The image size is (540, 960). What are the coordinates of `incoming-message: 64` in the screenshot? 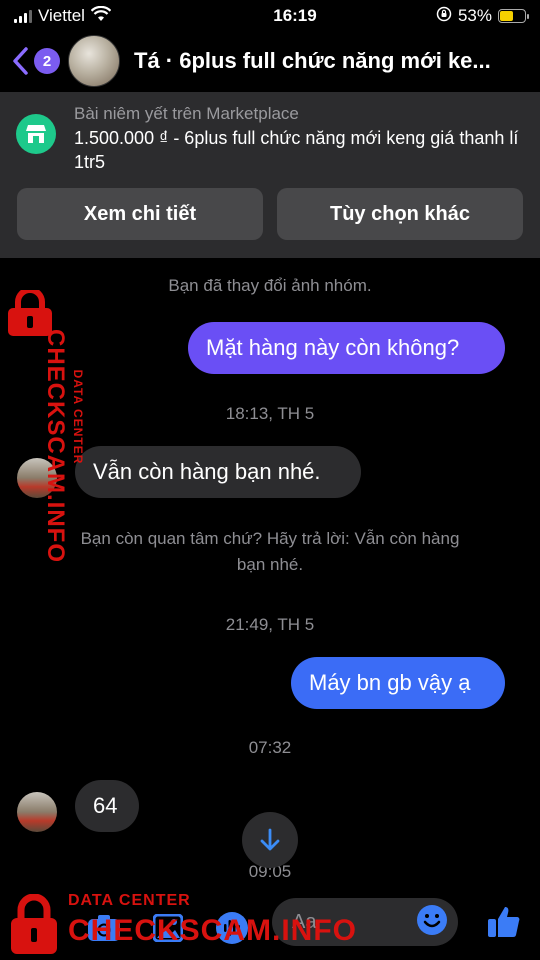 It's located at (107, 806).